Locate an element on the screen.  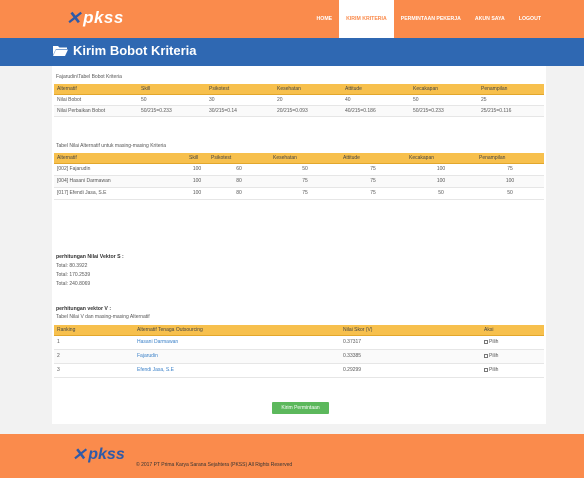
rank-cell: 1 is located at coordinates (94, 342).